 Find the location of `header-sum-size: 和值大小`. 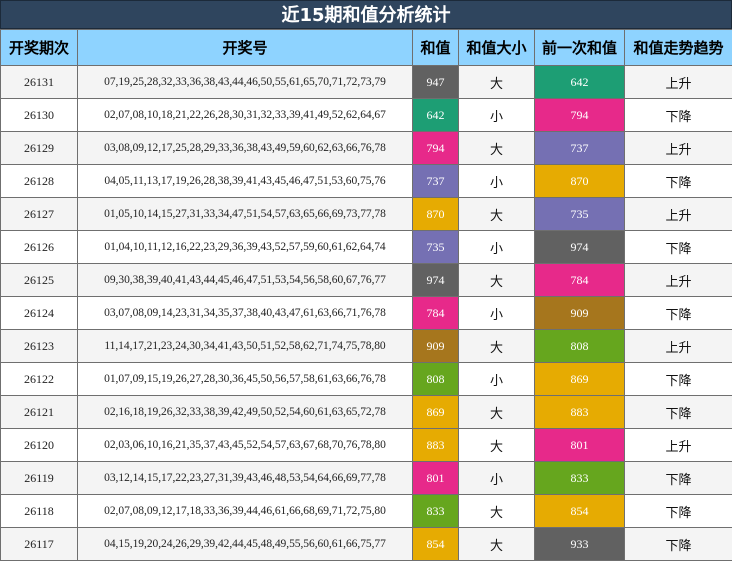

header-sum-size: 和值大小 is located at coordinates (496, 47).